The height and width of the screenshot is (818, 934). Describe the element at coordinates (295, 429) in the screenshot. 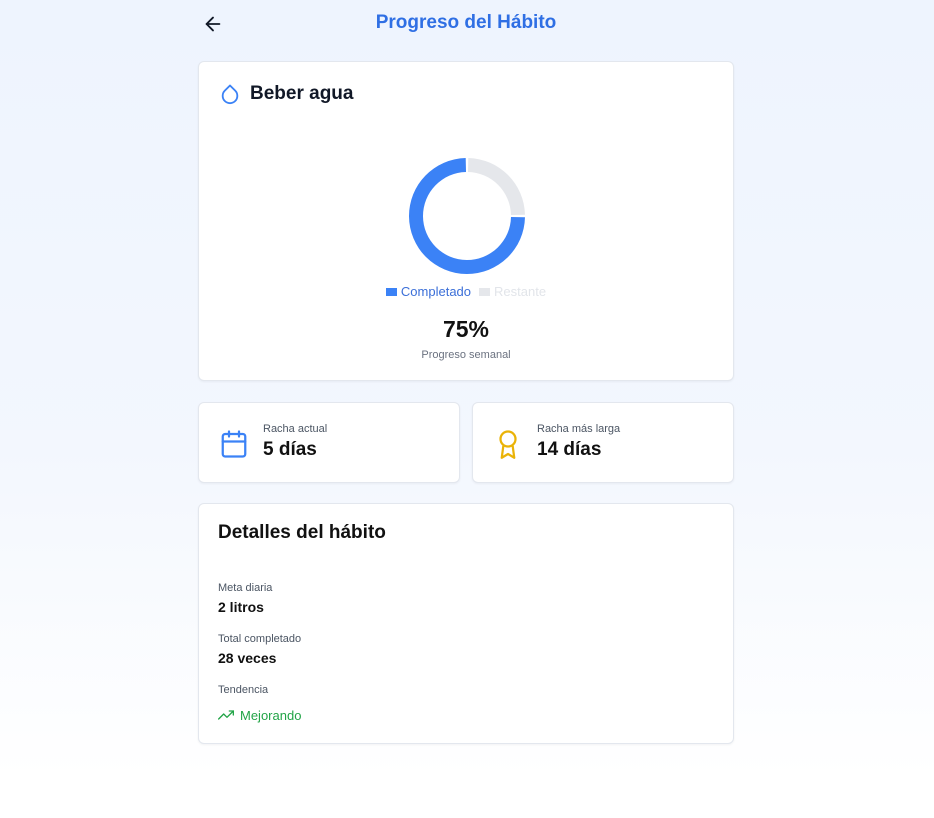

I see `current-streak-label: Racha actual` at that location.